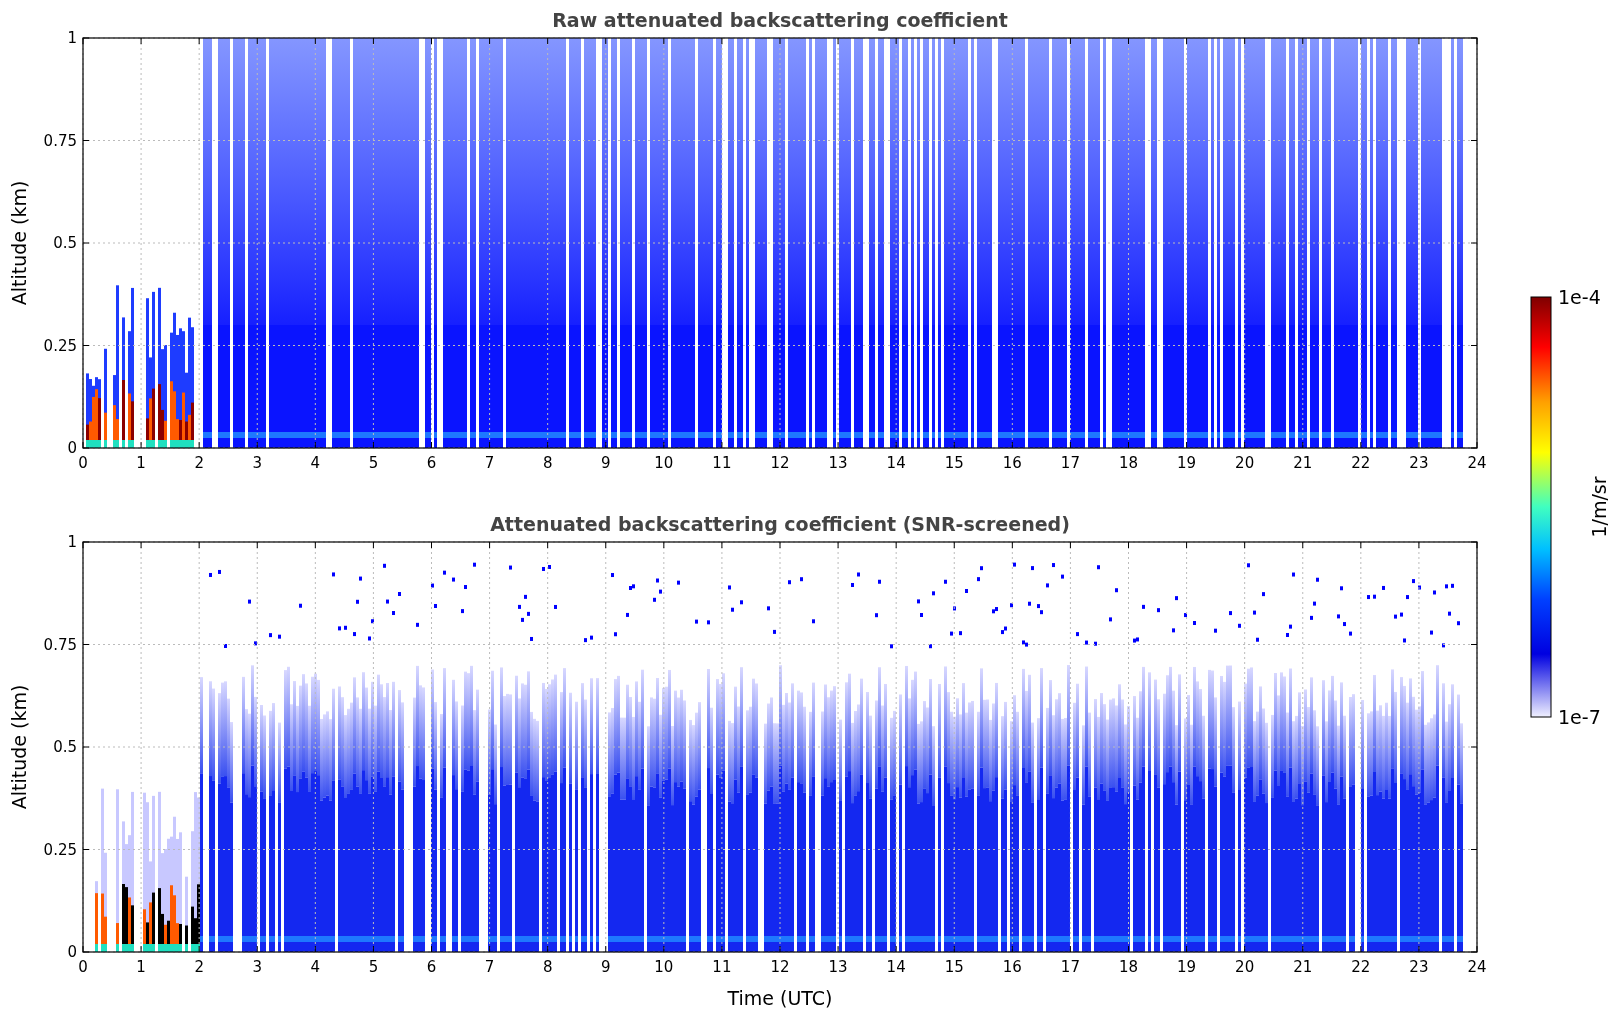 The width and height of the screenshot is (1621, 1020). I want to click on axis-label: Time (UTC), so click(780, 998).